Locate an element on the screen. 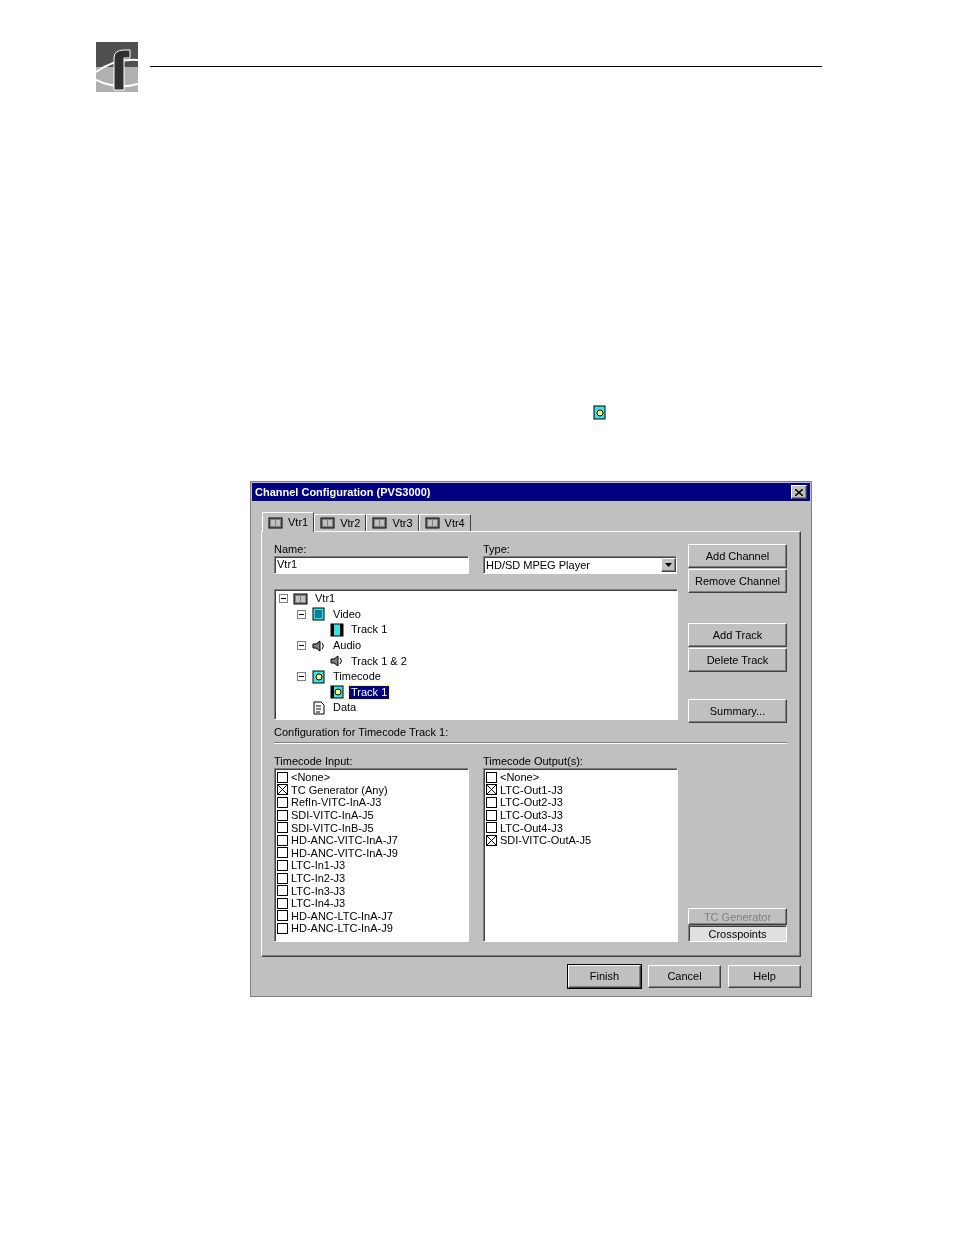 Image resolution: width=954 pixels, height=1235 pixels. checkbox-label: HD-ANC-LTC-InA-J7 is located at coordinates (342, 915).